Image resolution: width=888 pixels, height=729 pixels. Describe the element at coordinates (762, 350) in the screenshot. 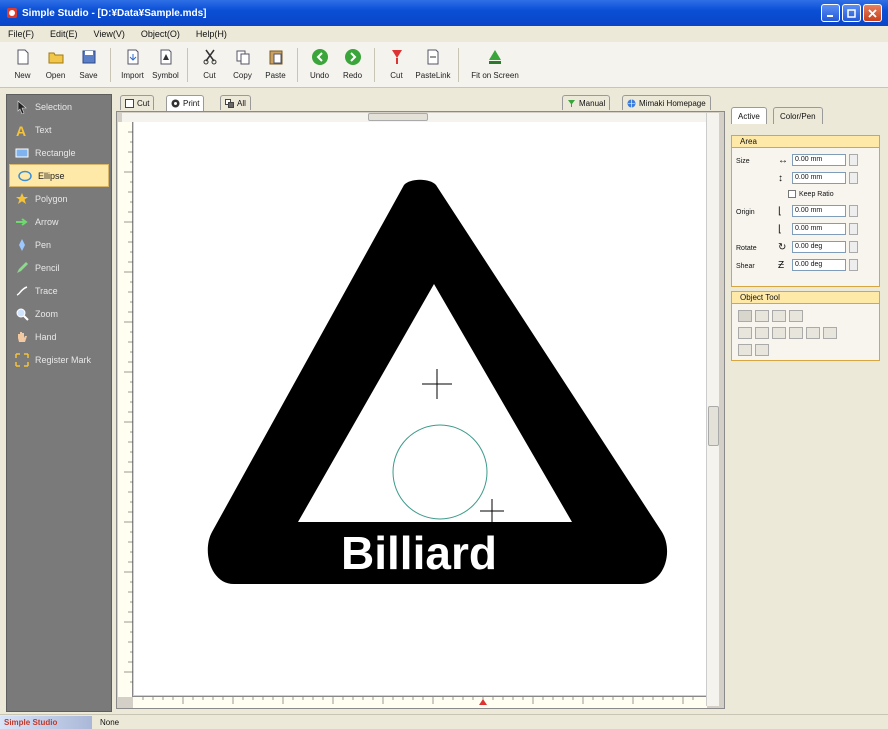

I see `distribute-v-button` at that location.